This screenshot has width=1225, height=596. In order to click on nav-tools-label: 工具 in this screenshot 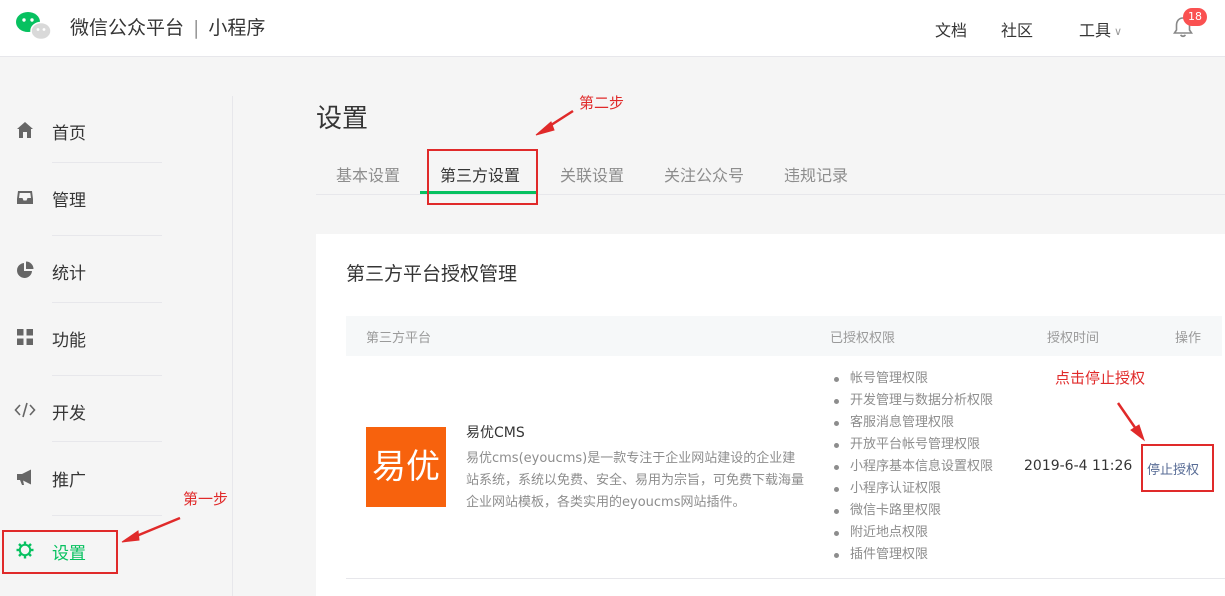, I will do `click(1095, 30)`.